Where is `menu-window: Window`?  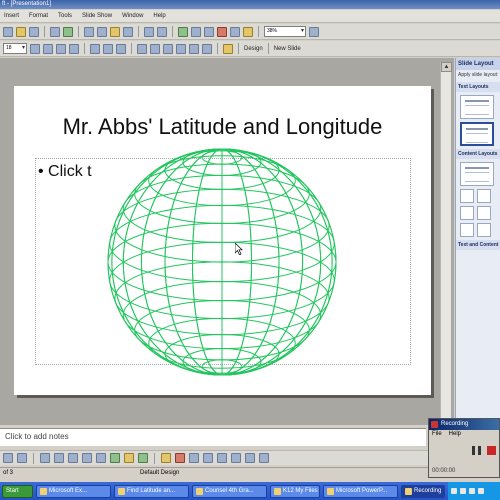
menu-window: Window is located at coordinates (132, 16).